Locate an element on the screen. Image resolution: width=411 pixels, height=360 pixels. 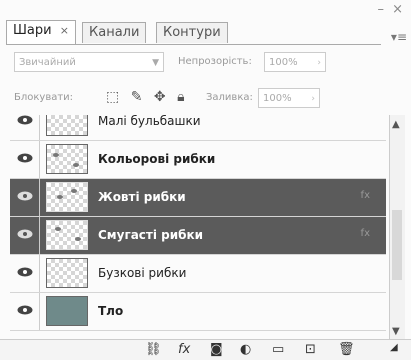
tab-channels-label: Канали is located at coordinates (114, 32).